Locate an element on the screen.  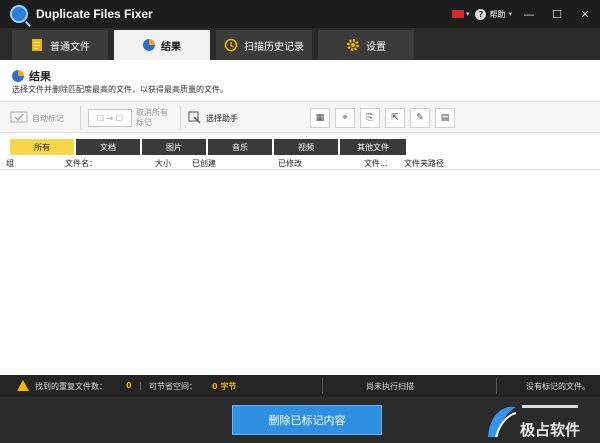
tab-label: 扫描历史记录 is located at coordinates (274, 47).